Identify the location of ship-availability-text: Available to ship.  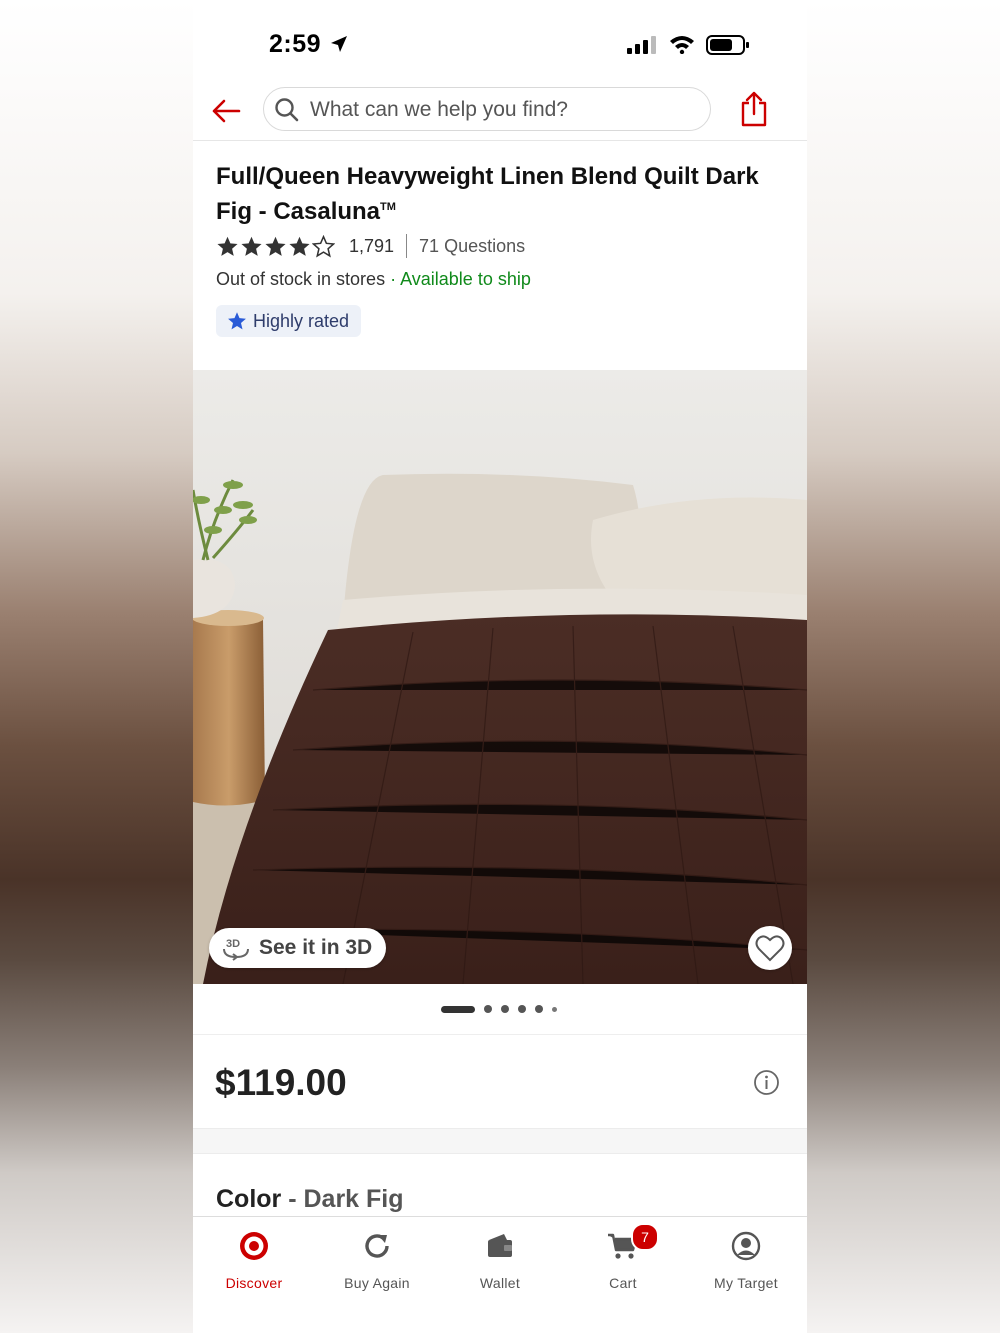
(465, 279).